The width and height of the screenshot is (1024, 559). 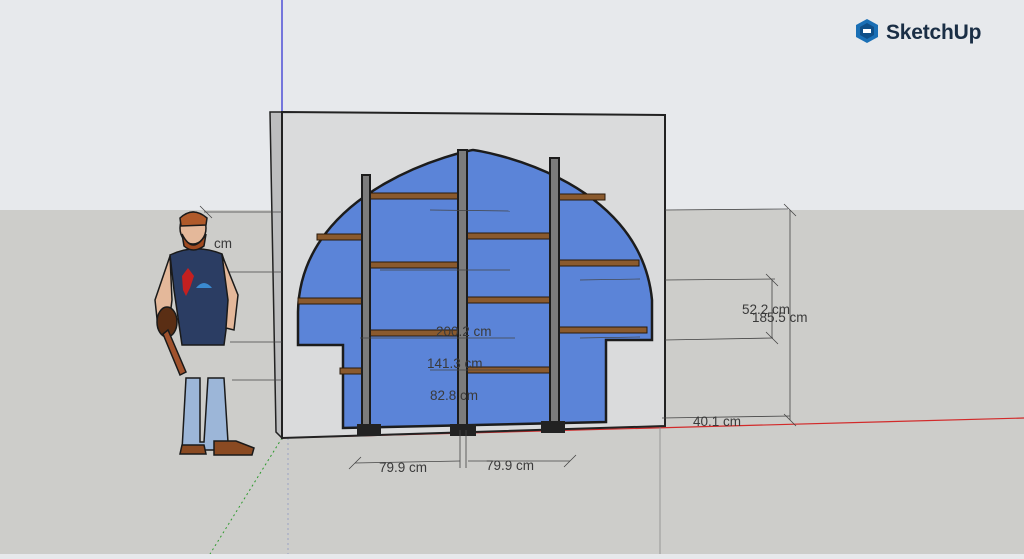 What do you see at coordinates (510, 465) in the screenshot?
I see `dim-label-bay-right: 79.9 cm` at bounding box center [510, 465].